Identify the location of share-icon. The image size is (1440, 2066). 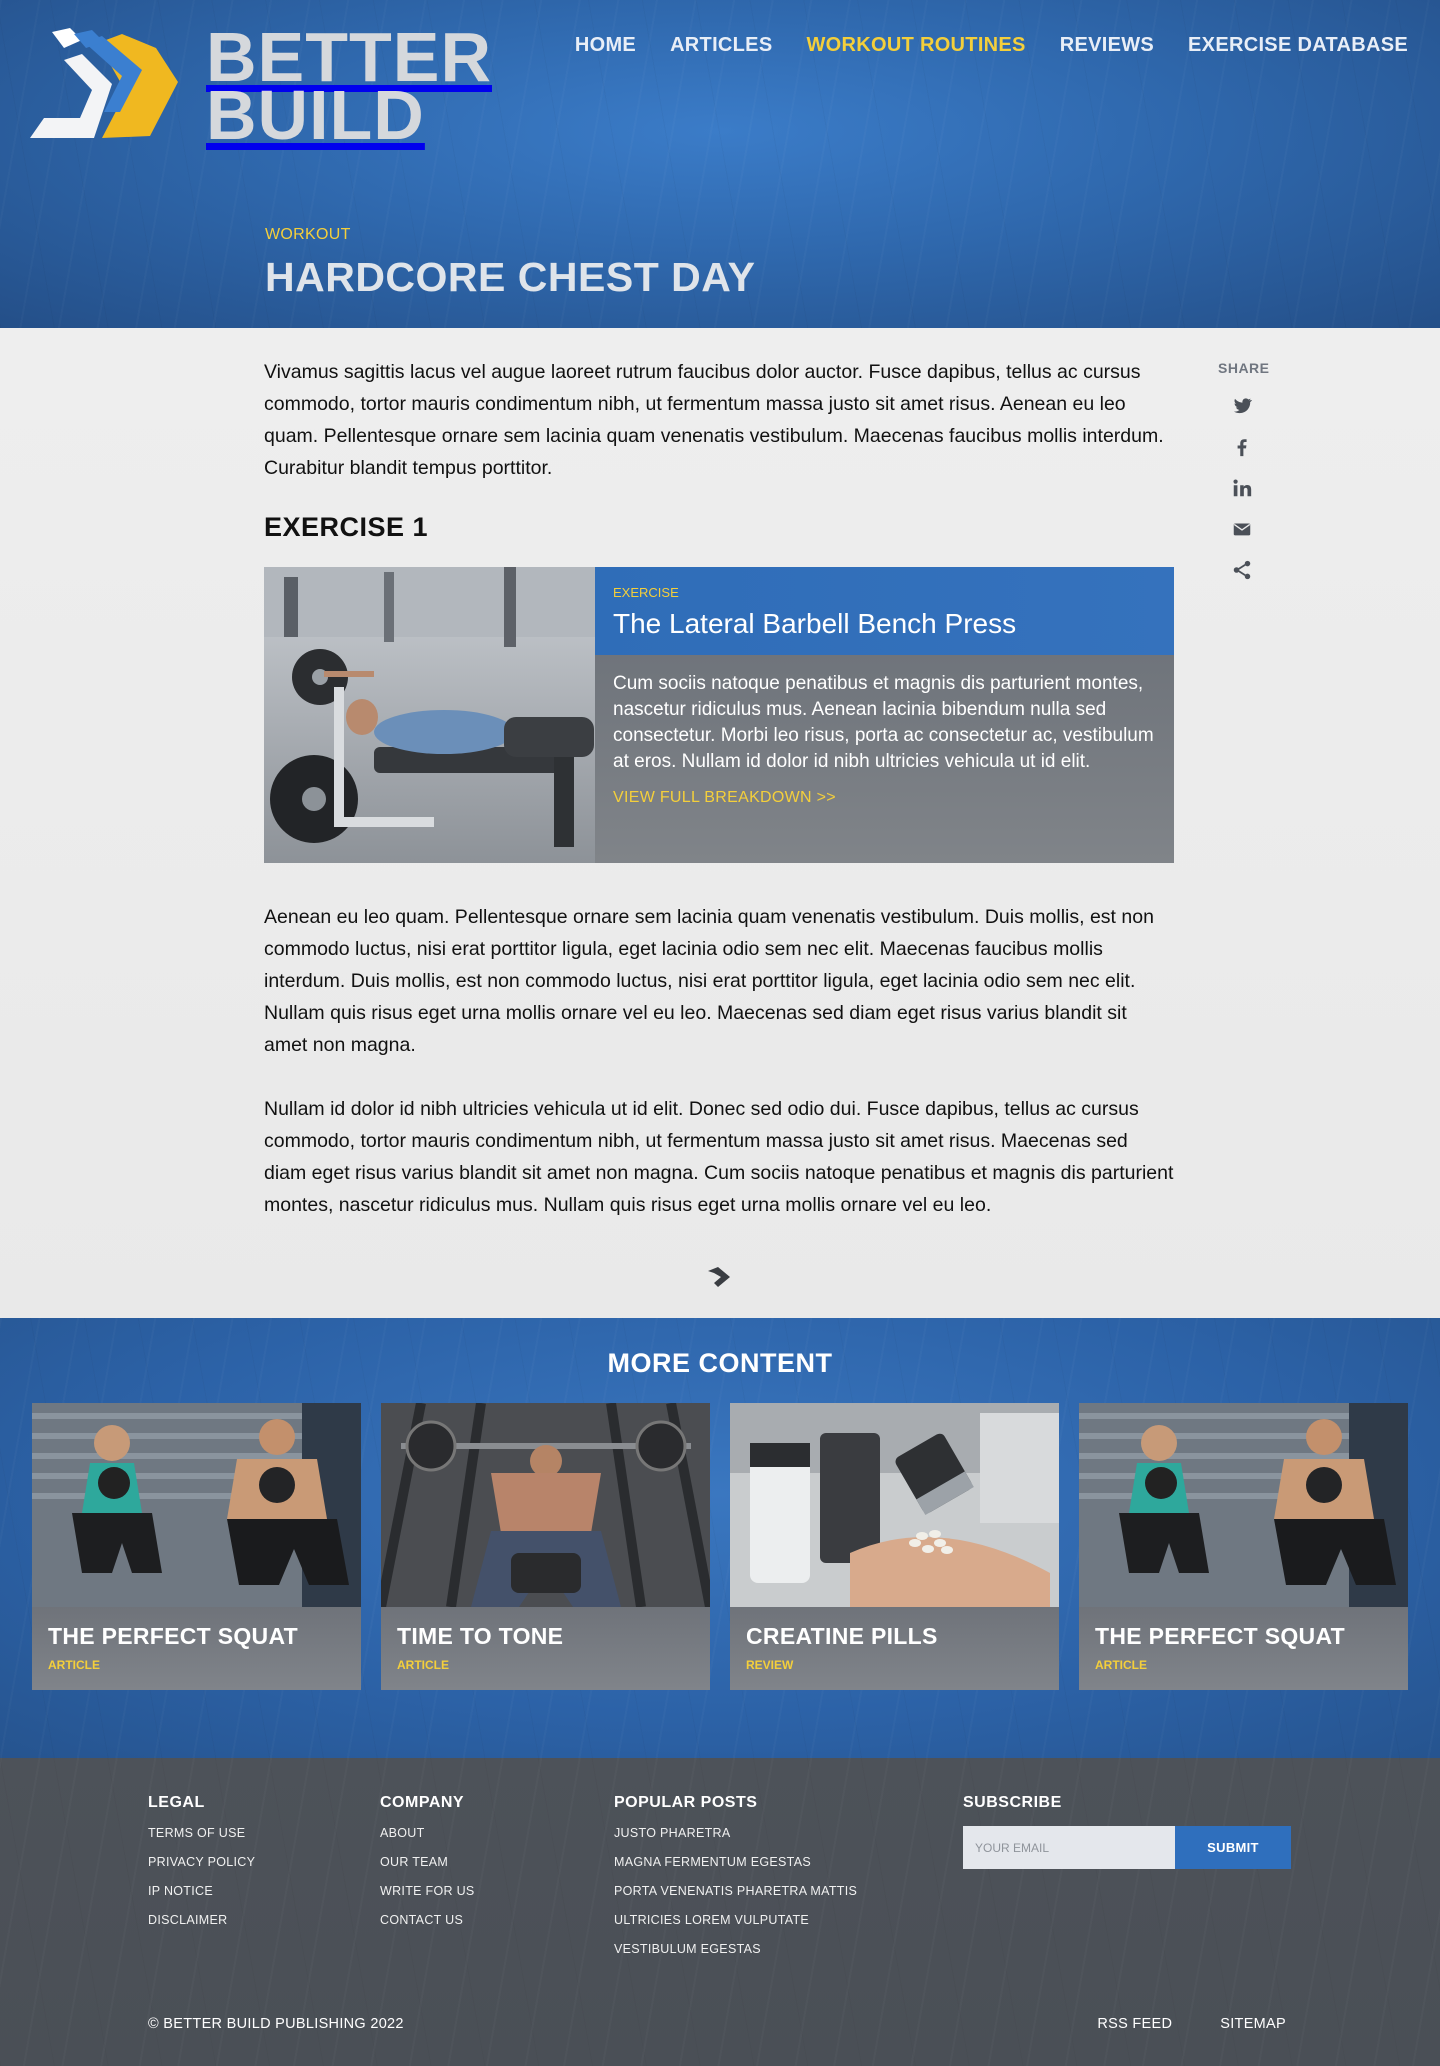
(1242, 570).